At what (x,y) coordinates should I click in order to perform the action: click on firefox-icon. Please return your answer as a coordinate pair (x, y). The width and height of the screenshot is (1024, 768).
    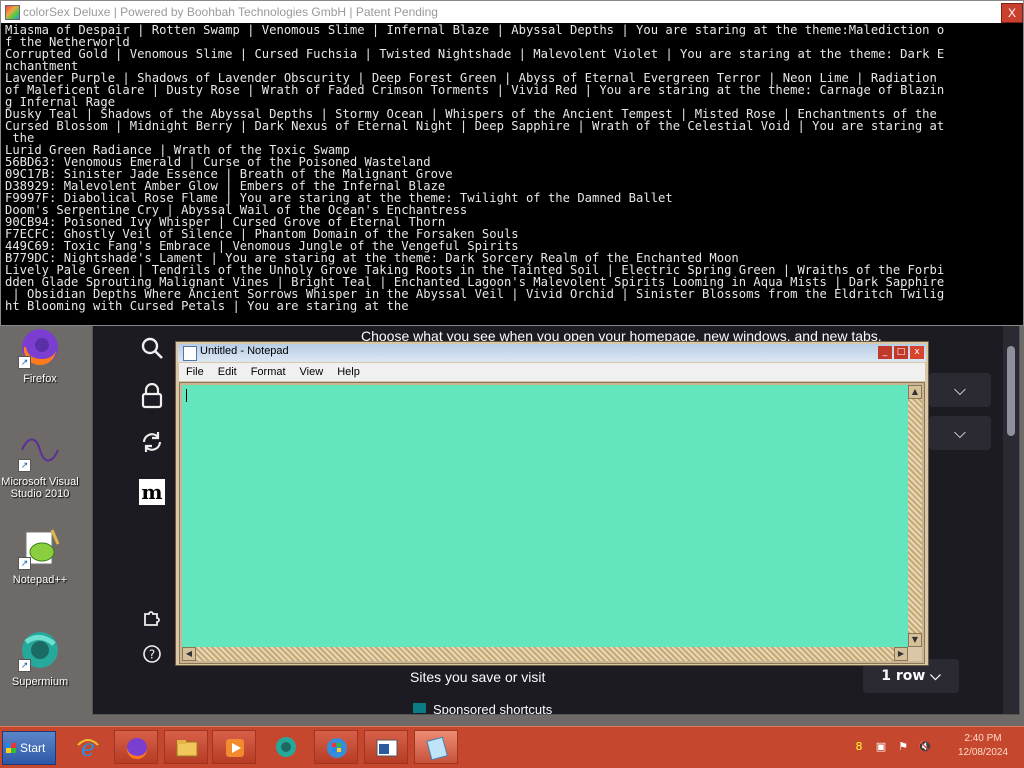
    Looking at the image, I should click on (136, 749).